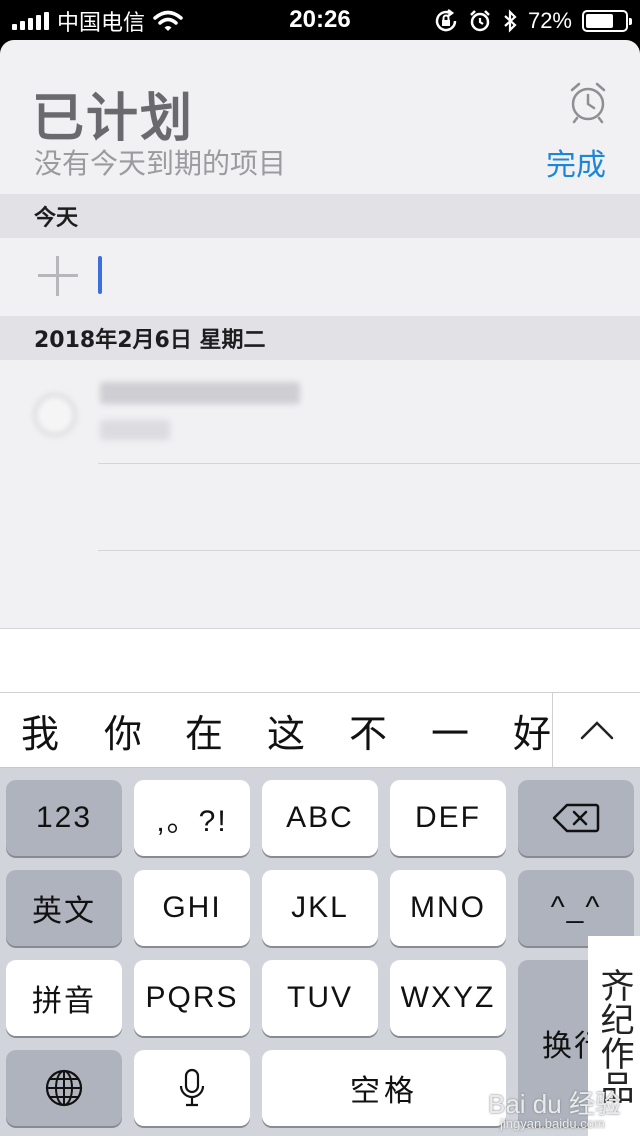 The image size is (640, 1136). Describe the element at coordinates (192, 908) in the screenshot. I see `key-ghi: GHI` at that location.